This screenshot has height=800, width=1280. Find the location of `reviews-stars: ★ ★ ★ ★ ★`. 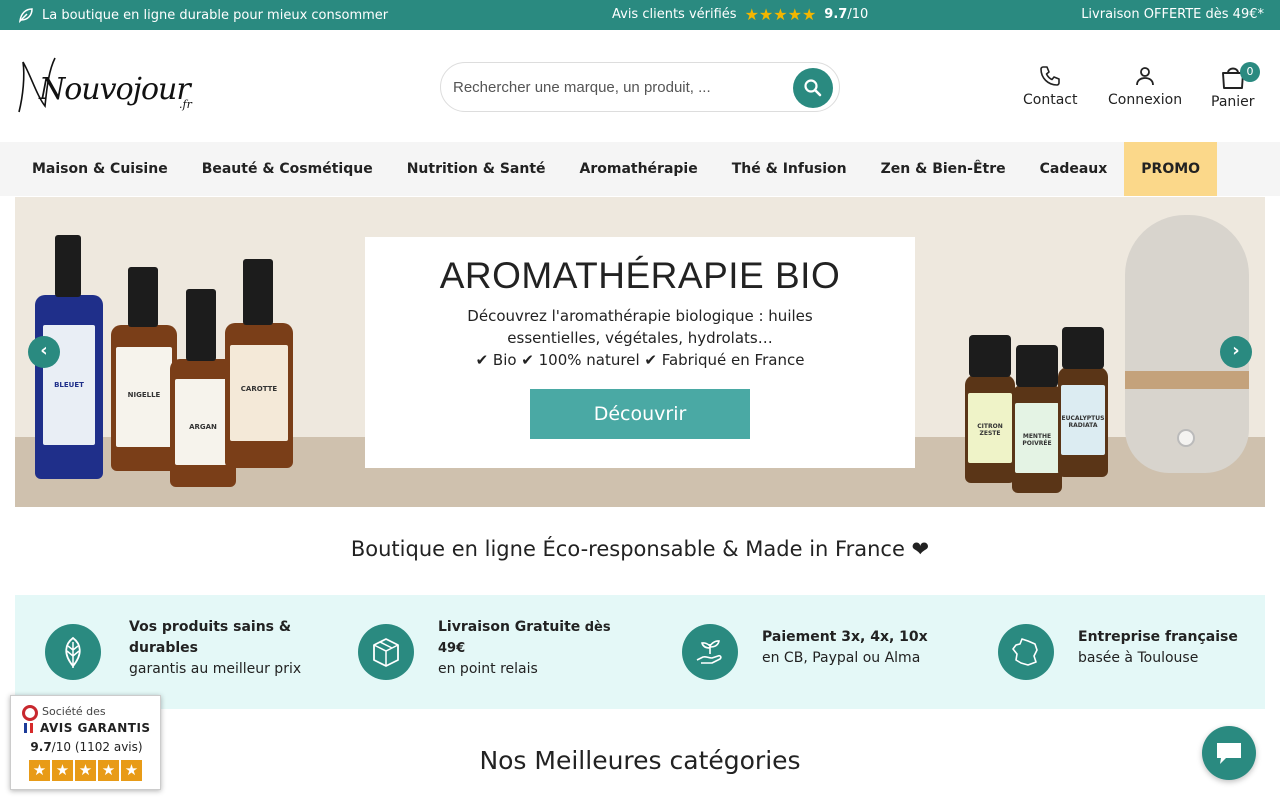

reviews-stars: ★ ★ ★ ★ ★ is located at coordinates (780, 14).